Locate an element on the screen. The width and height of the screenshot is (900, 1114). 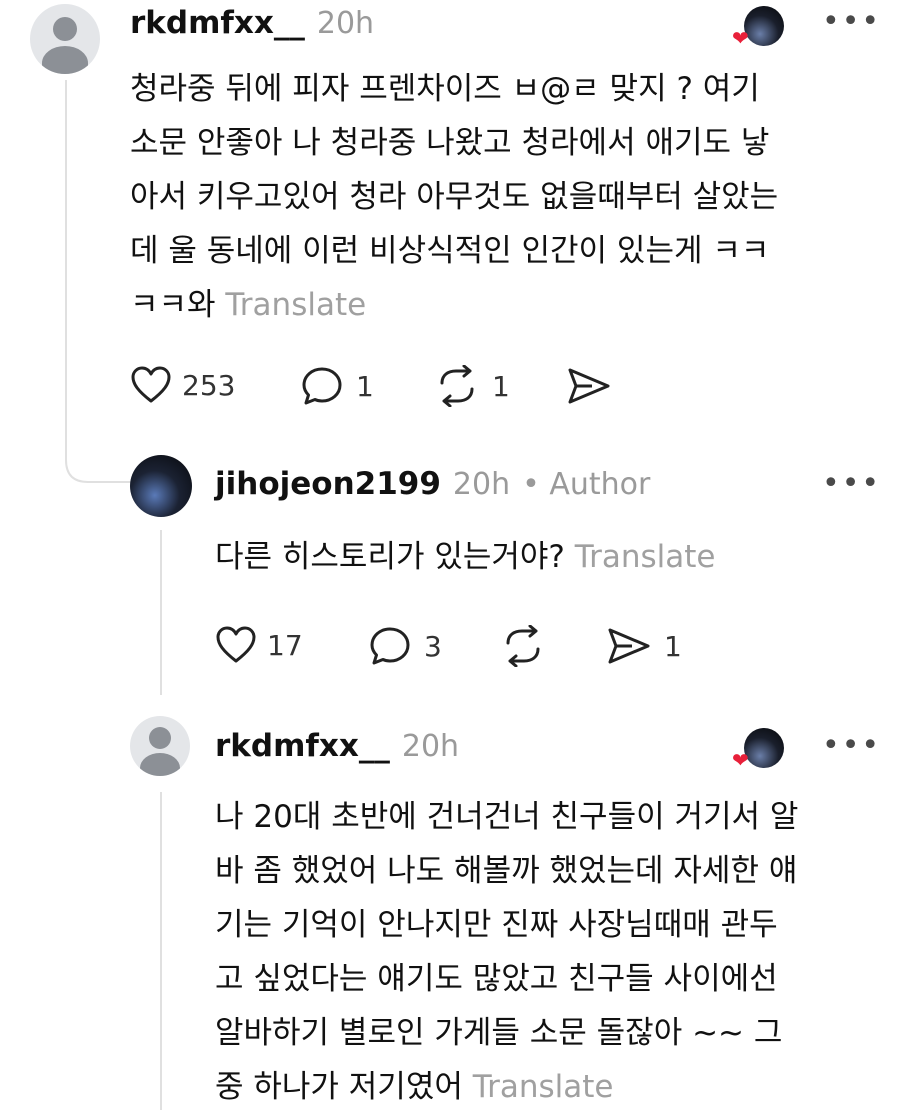
reply-count: 3 is located at coordinates (433, 646).